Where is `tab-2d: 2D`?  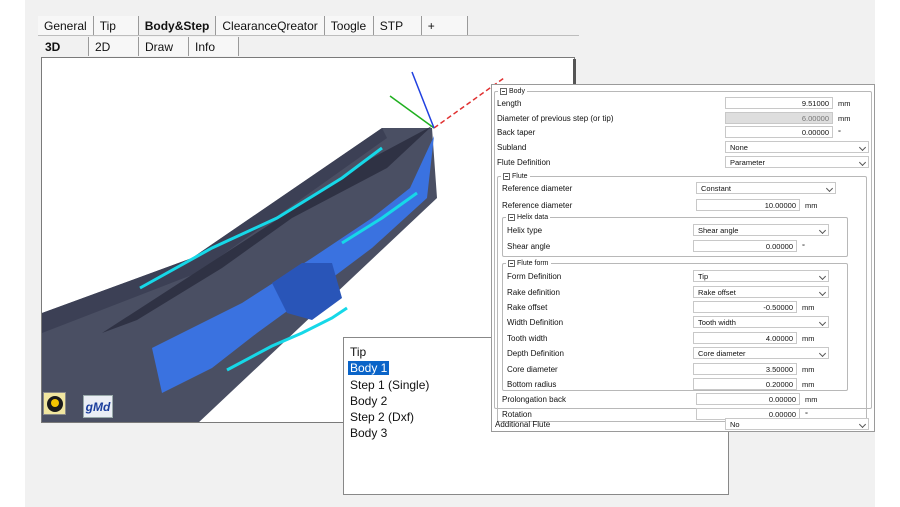
tab-2d: 2D is located at coordinates (114, 46).